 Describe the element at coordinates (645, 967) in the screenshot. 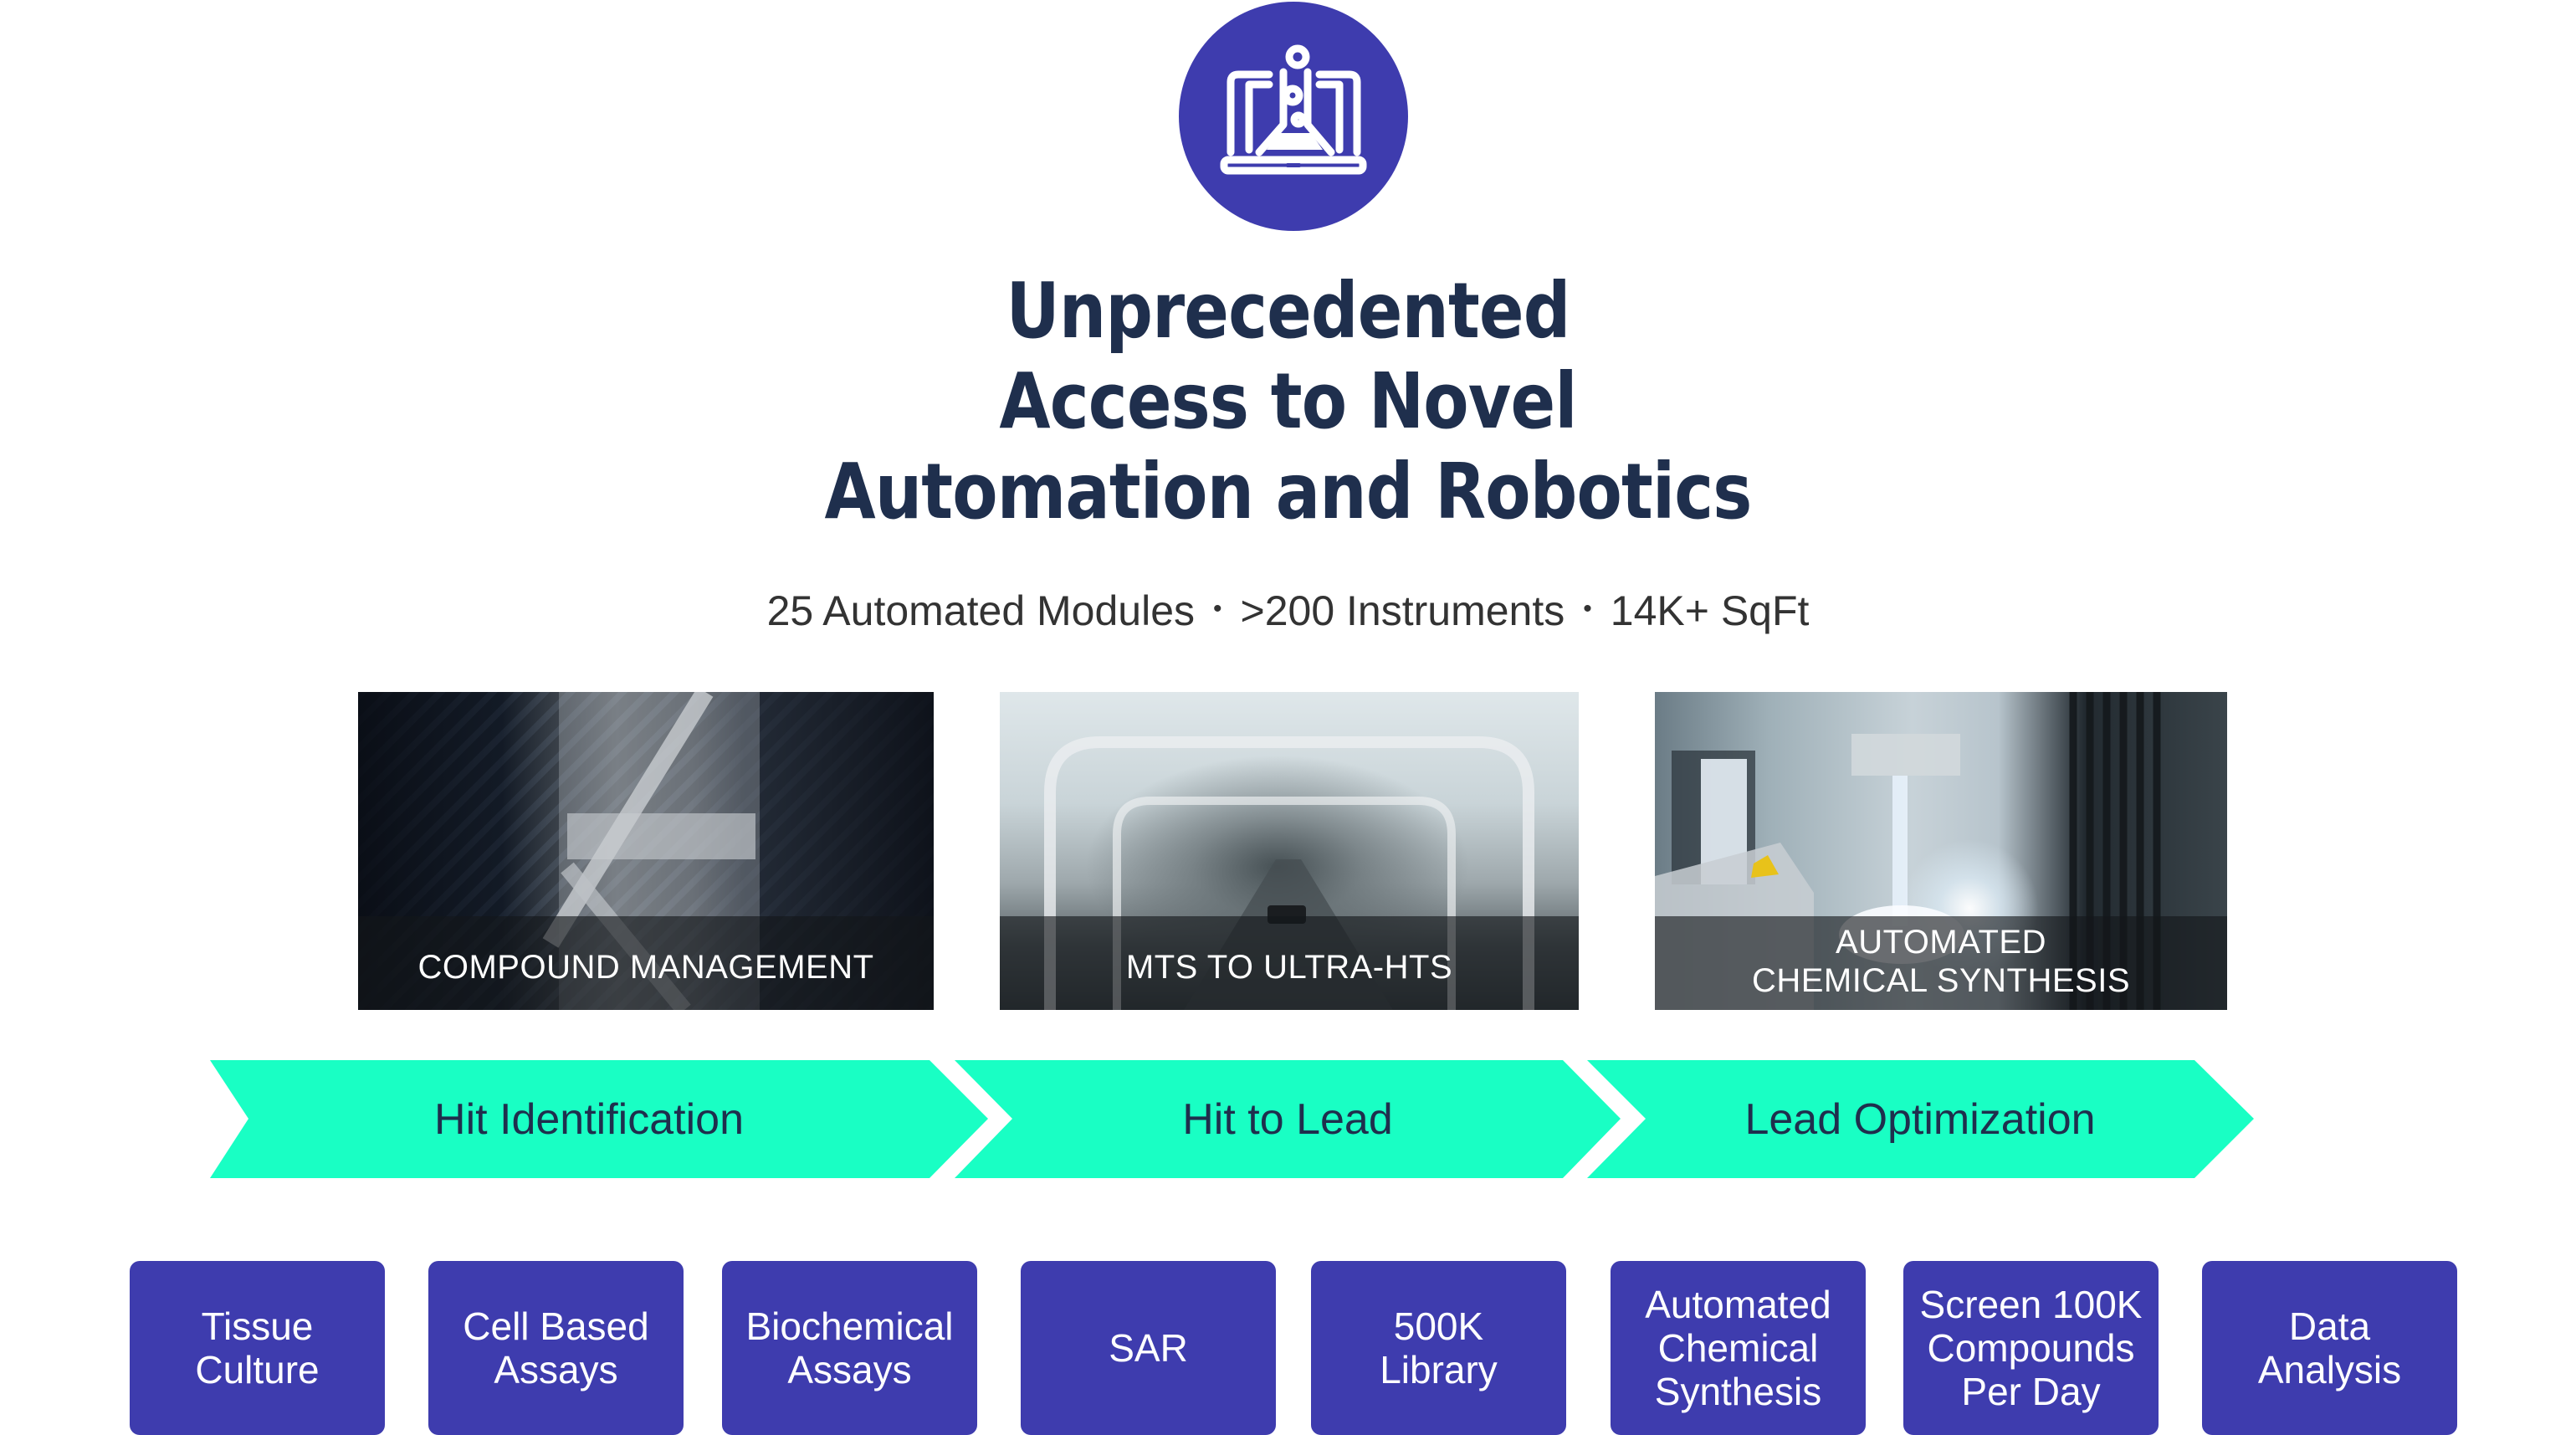

I see `caption-line: COMPOUND MANAGEMENT` at that location.